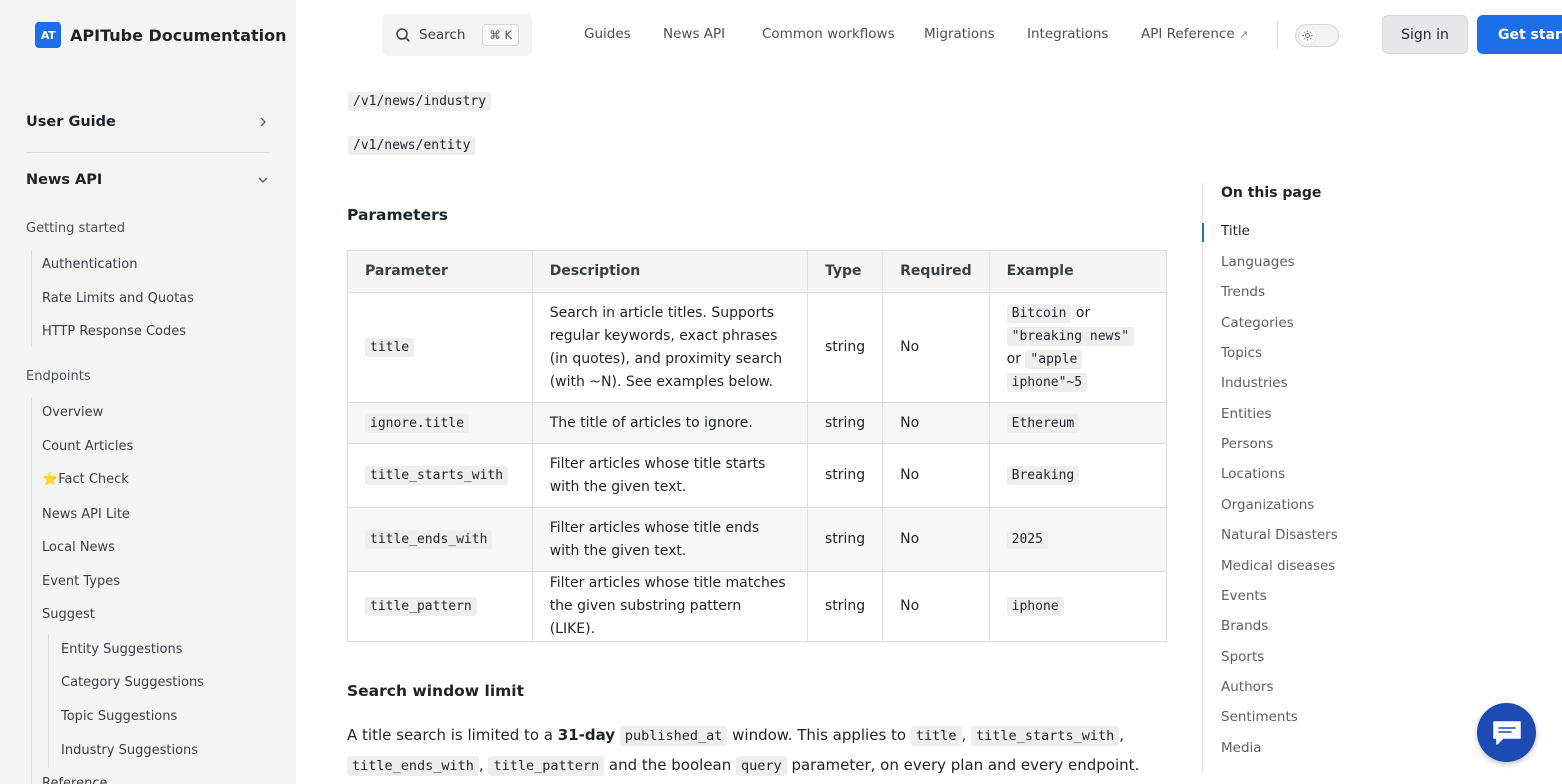 The height and width of the screenshot is (784, 1562). What do you see at coordinates (694, 34) in the screenshot?
I see `nav-news-api: News API` at bounding box center [694, 34].